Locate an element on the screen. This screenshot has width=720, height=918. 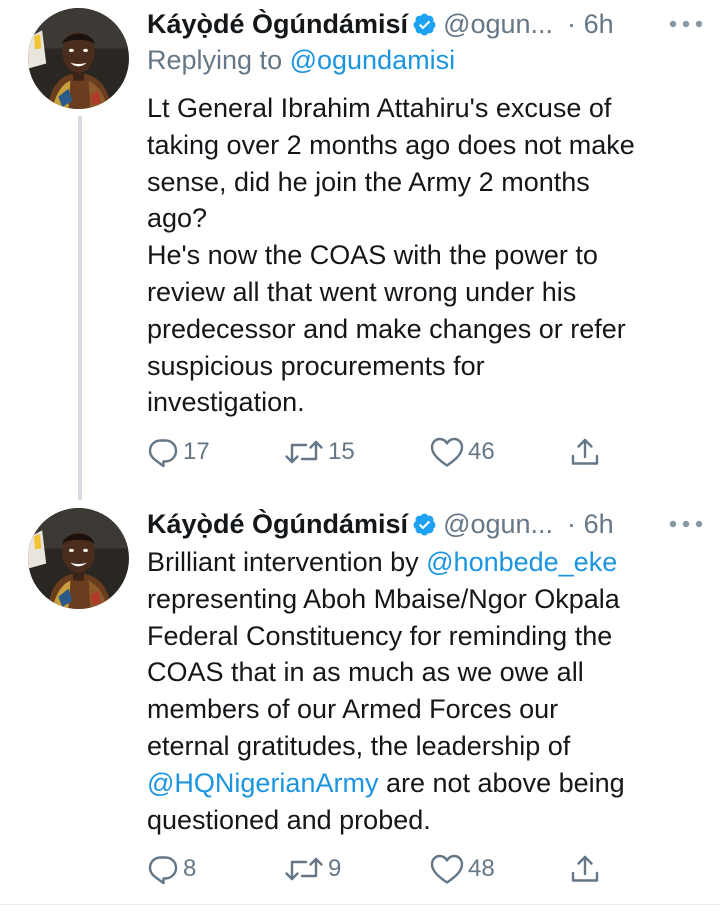
thread-line is located at coordinates (80, 308).